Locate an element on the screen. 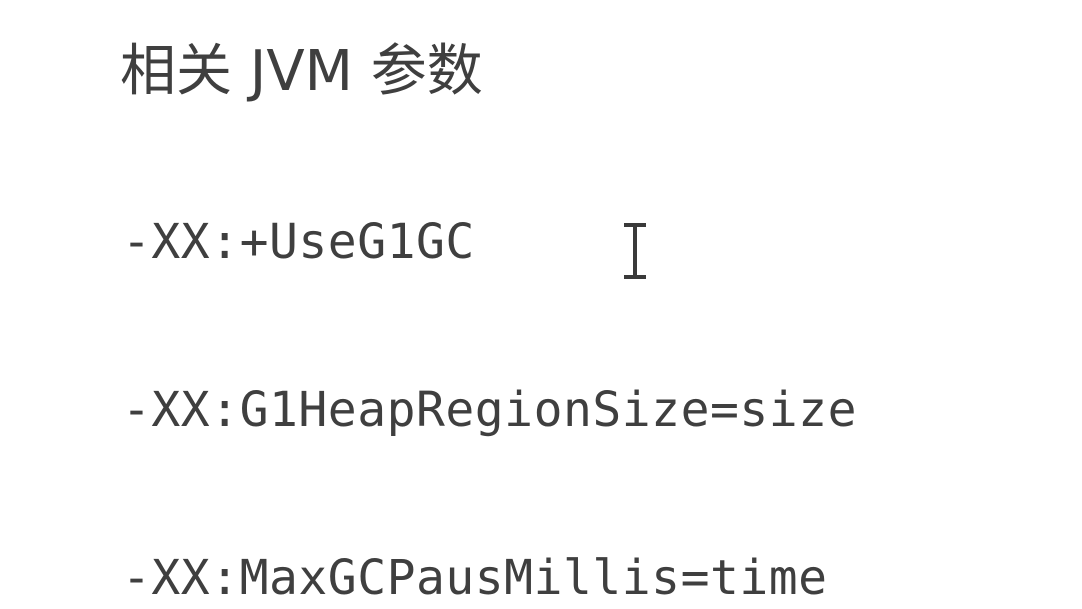 This screenshot has width=1082, height=609. text-cursor-icon is located at coordinates (635, 251).